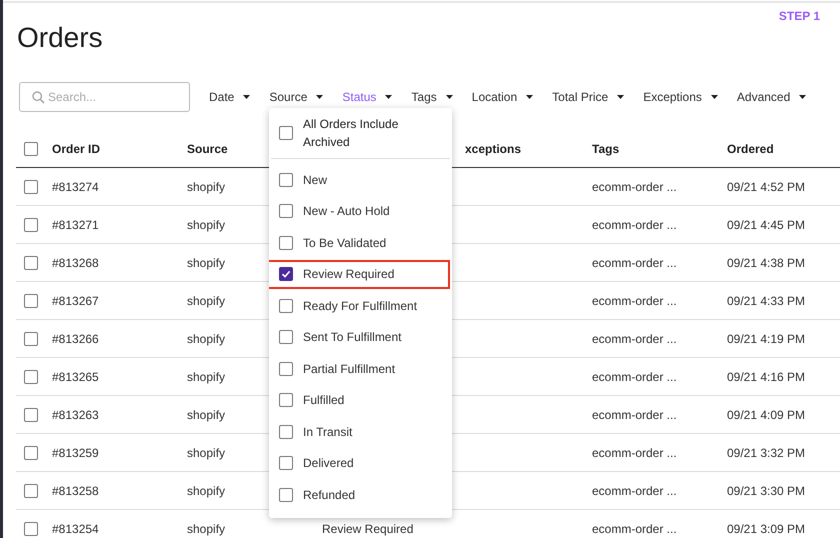 The width and height of the screenshot is (840, 538). Describe the element at coordinates (352, 337) in the screenshot. I see `menu-item: Sent To Fulfillment` at that location.